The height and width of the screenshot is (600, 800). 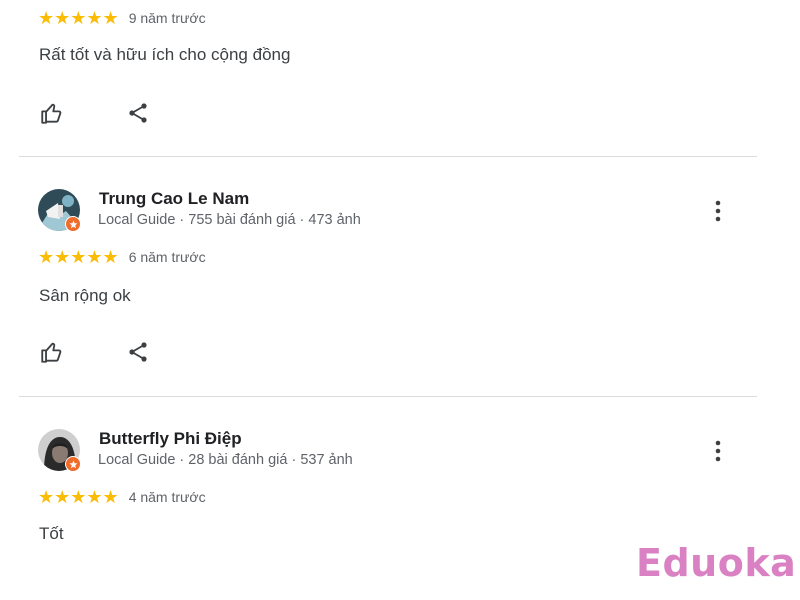 What do you see at coordinates (51, 533) in the screenshot?
I see `review-text: Tốt` at bounding box center [51, 533].